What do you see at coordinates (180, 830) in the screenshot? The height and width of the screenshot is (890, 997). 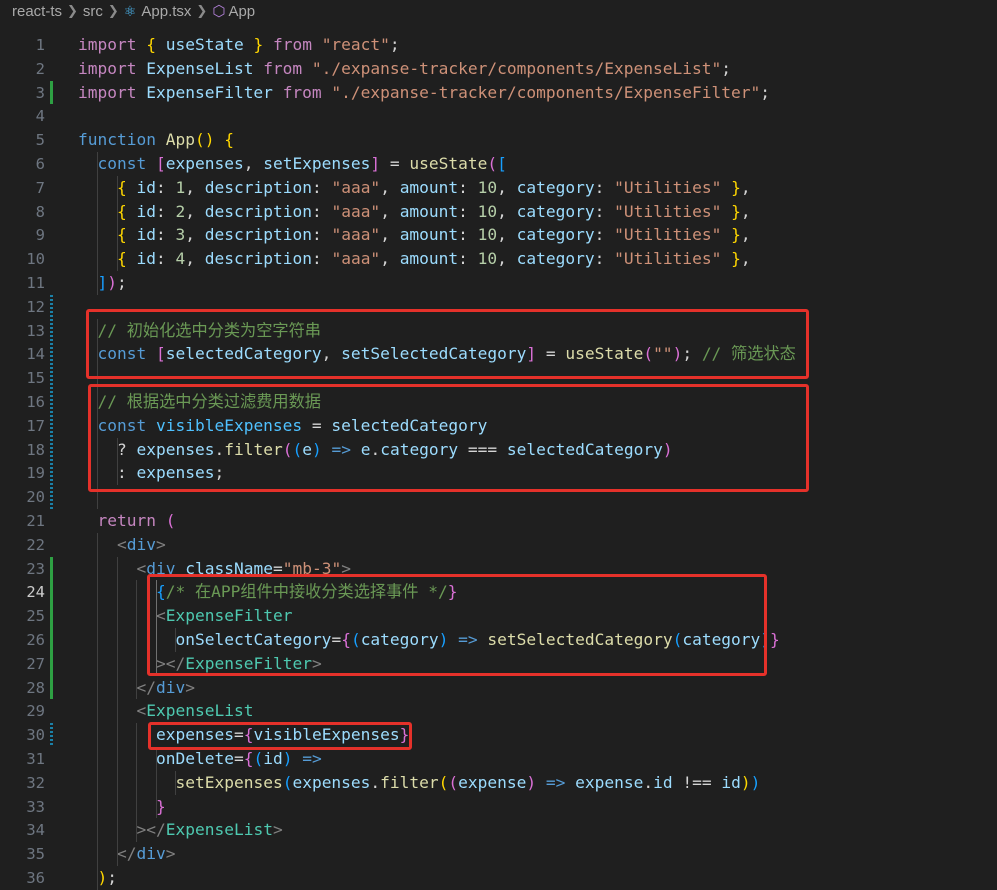 I see `code-line: ></ExpenseList>` at bounding box center [180, 830].